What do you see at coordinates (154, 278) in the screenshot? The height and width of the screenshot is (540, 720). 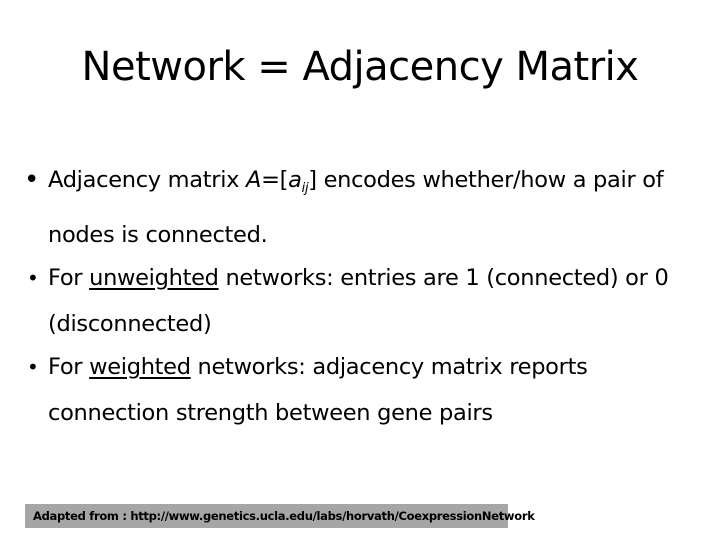 I see `underlined-term: unweighted` at bounding box center [154, 278].